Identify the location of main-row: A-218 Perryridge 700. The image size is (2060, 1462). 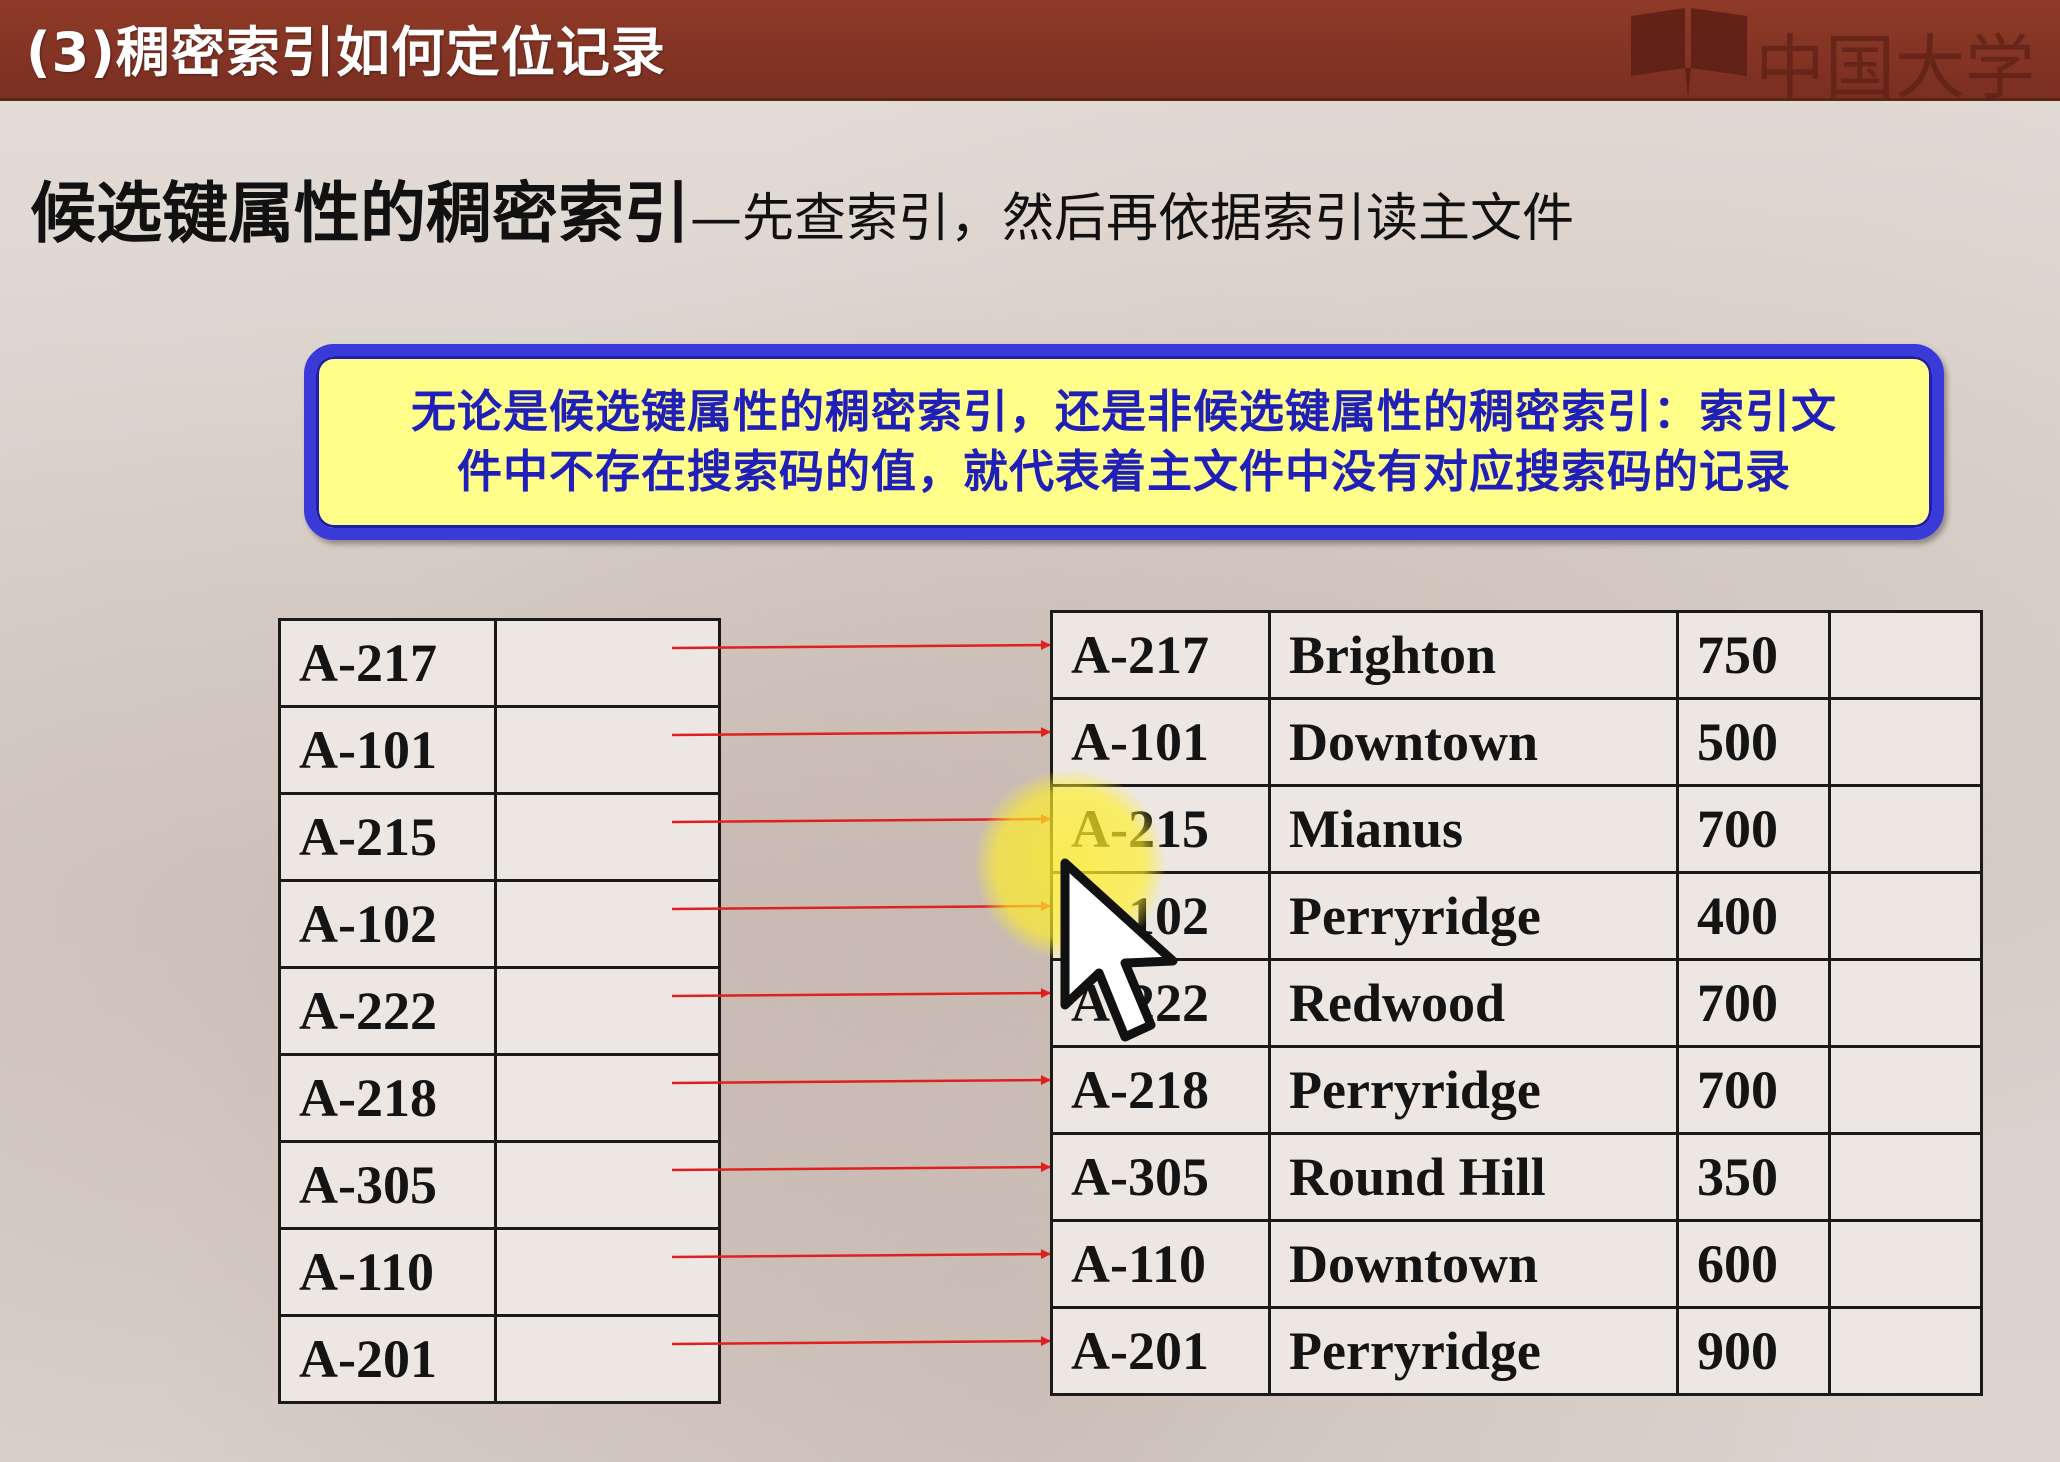
(1516, 1090).